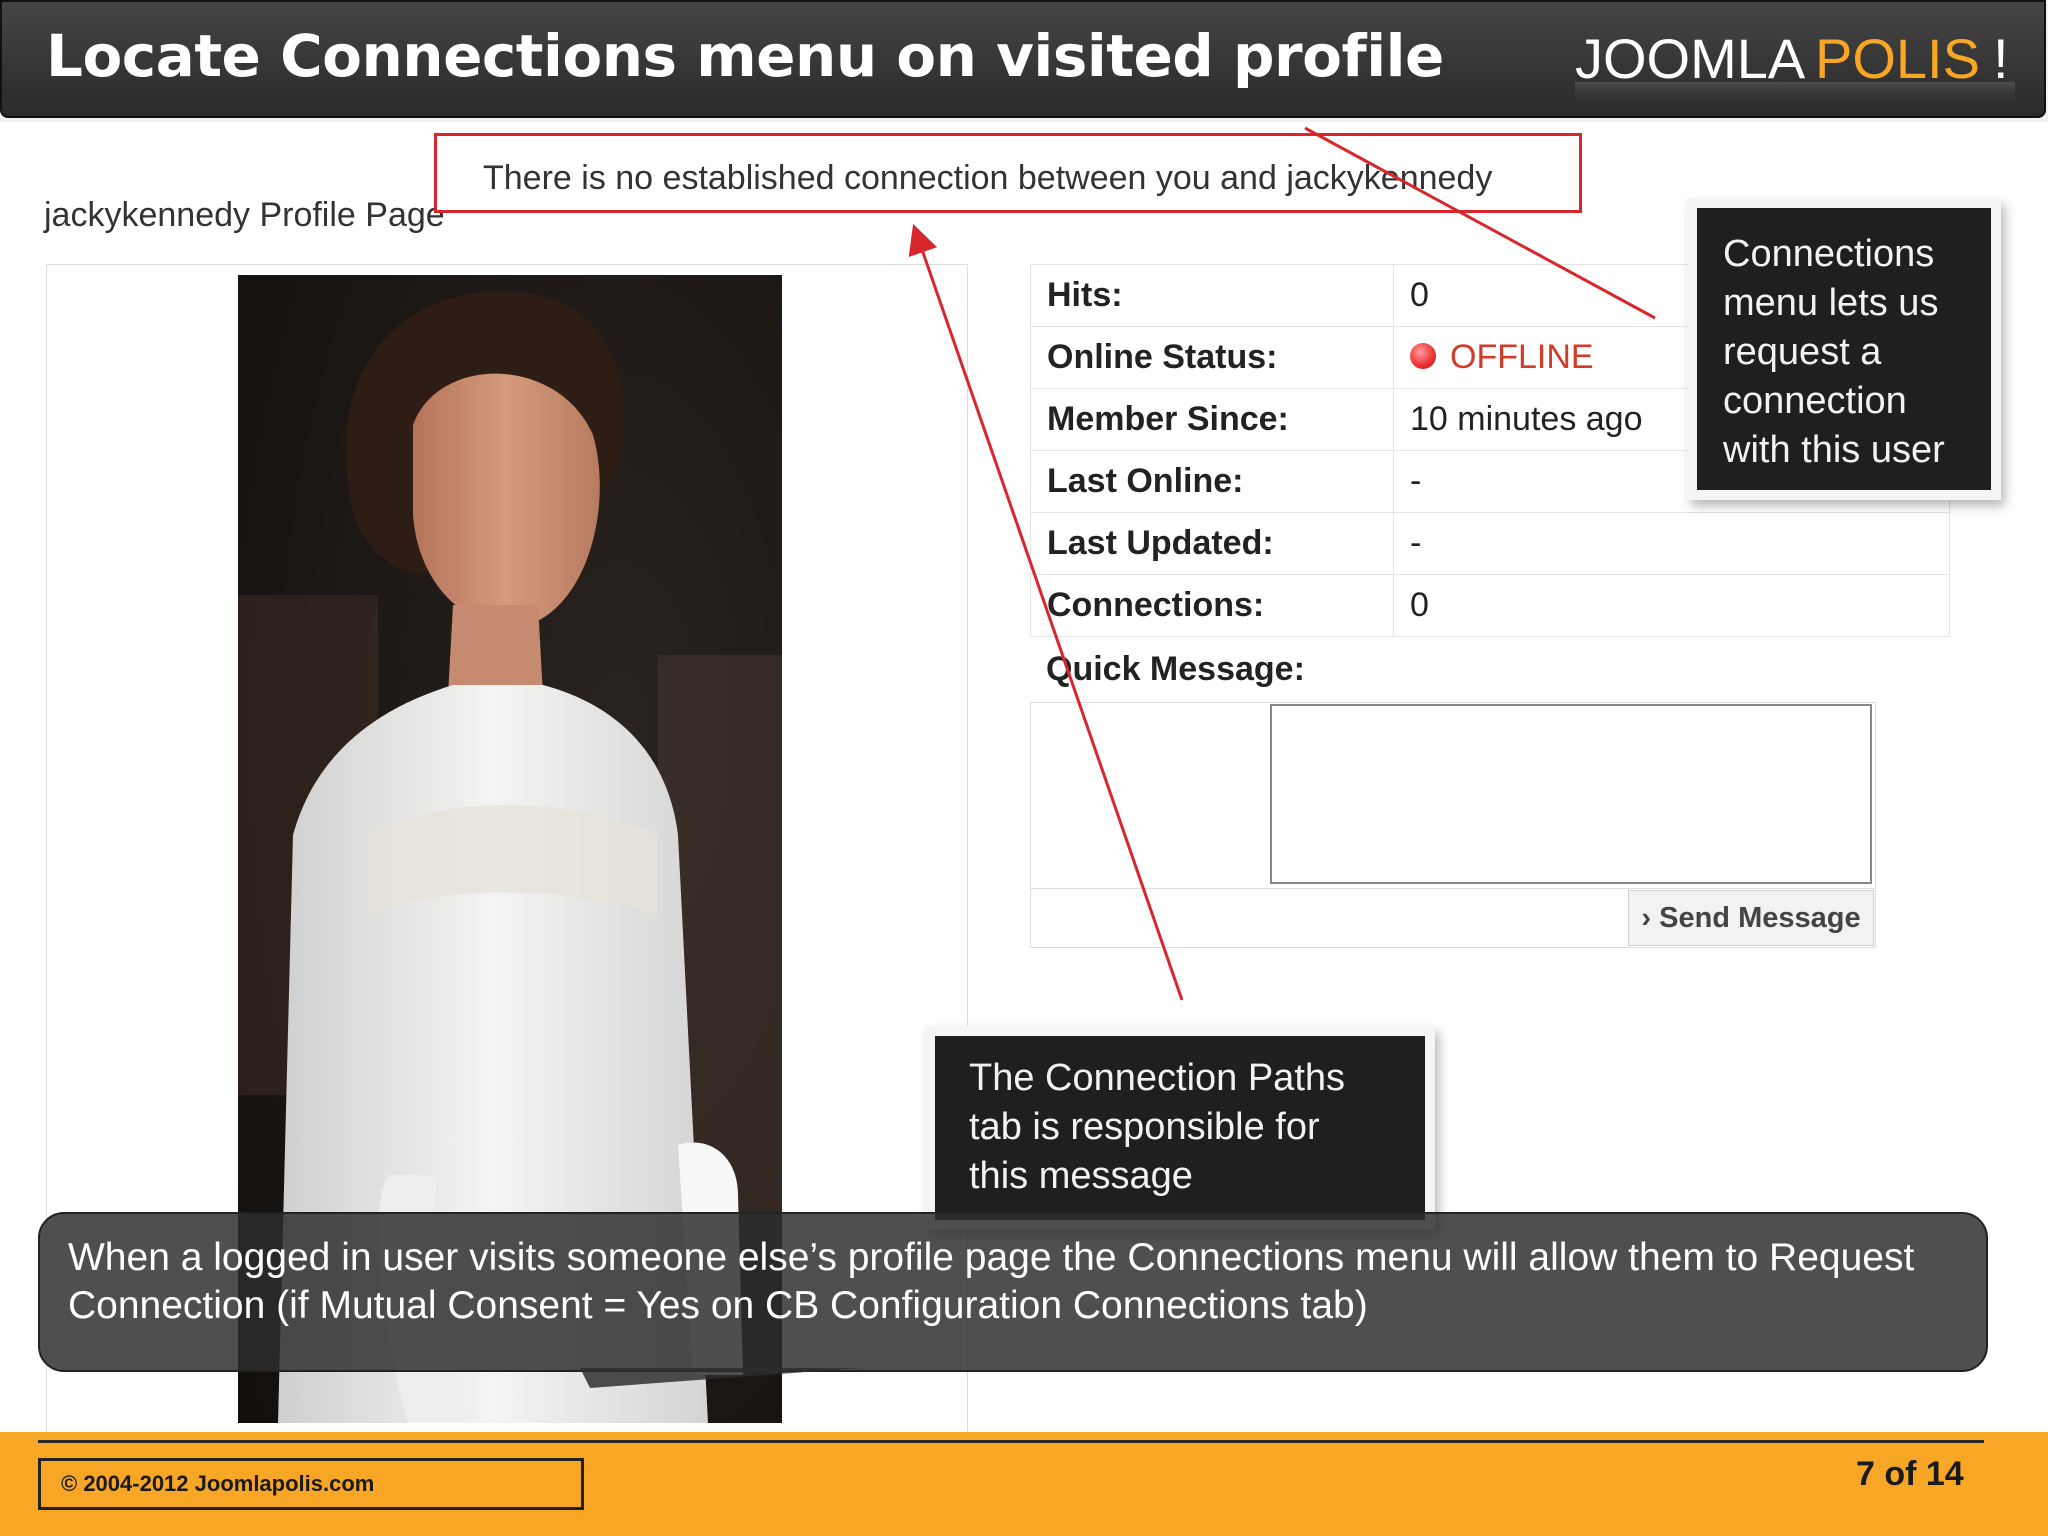 This screenshot has height=1536, width=2048. I want to click on logo-part1: JOOMLA, so click(1690, 58).